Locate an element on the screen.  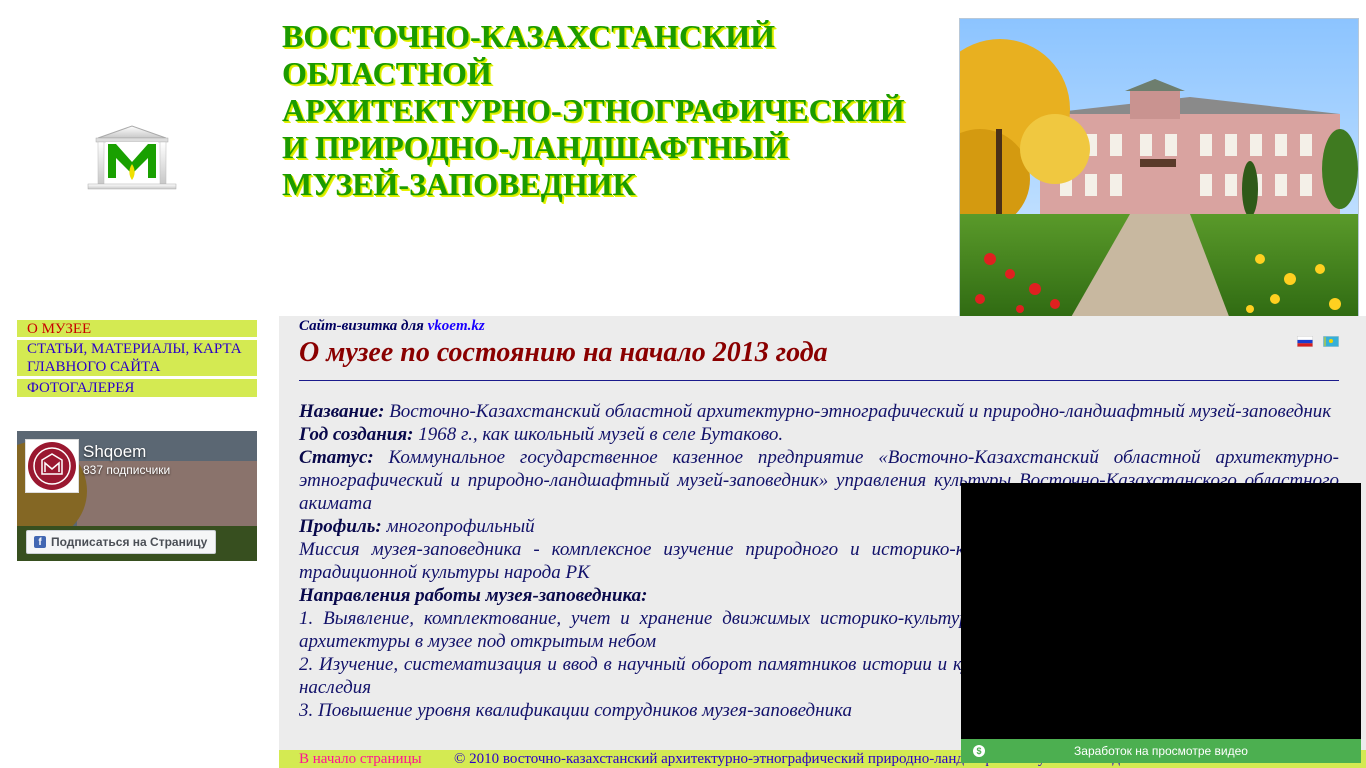
site-card-link: vkoem.kz is located at coordinates (456, 326).